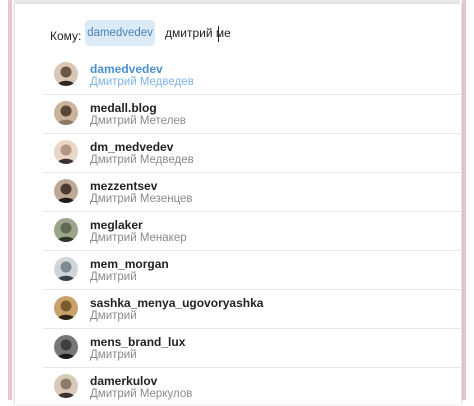 The height and width of the screenshot is (406, 474). What do you see at coordinates (129, 264) in the screenshot?
I see `suggestion-username: mem_morgan` at bounding box center [129, 264].